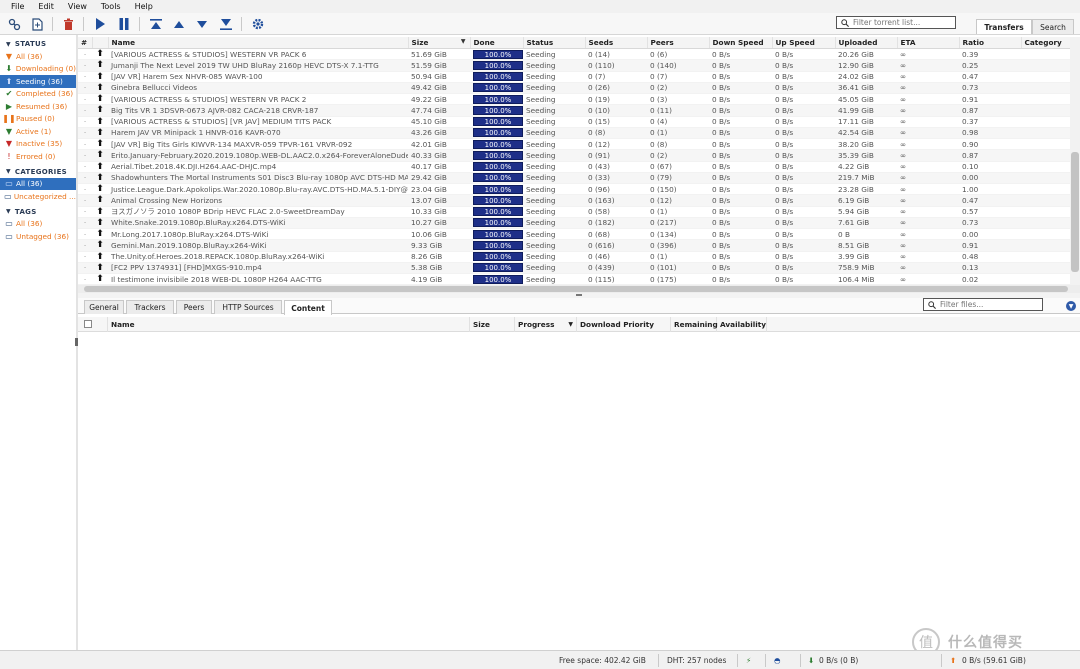 The width and height of the screenshot is (1080, 669). What do you see at coordinates (8, 211) in the screenshot?
I see `collapse-arrow-icon: ▼` at bounding box center [8, 211].